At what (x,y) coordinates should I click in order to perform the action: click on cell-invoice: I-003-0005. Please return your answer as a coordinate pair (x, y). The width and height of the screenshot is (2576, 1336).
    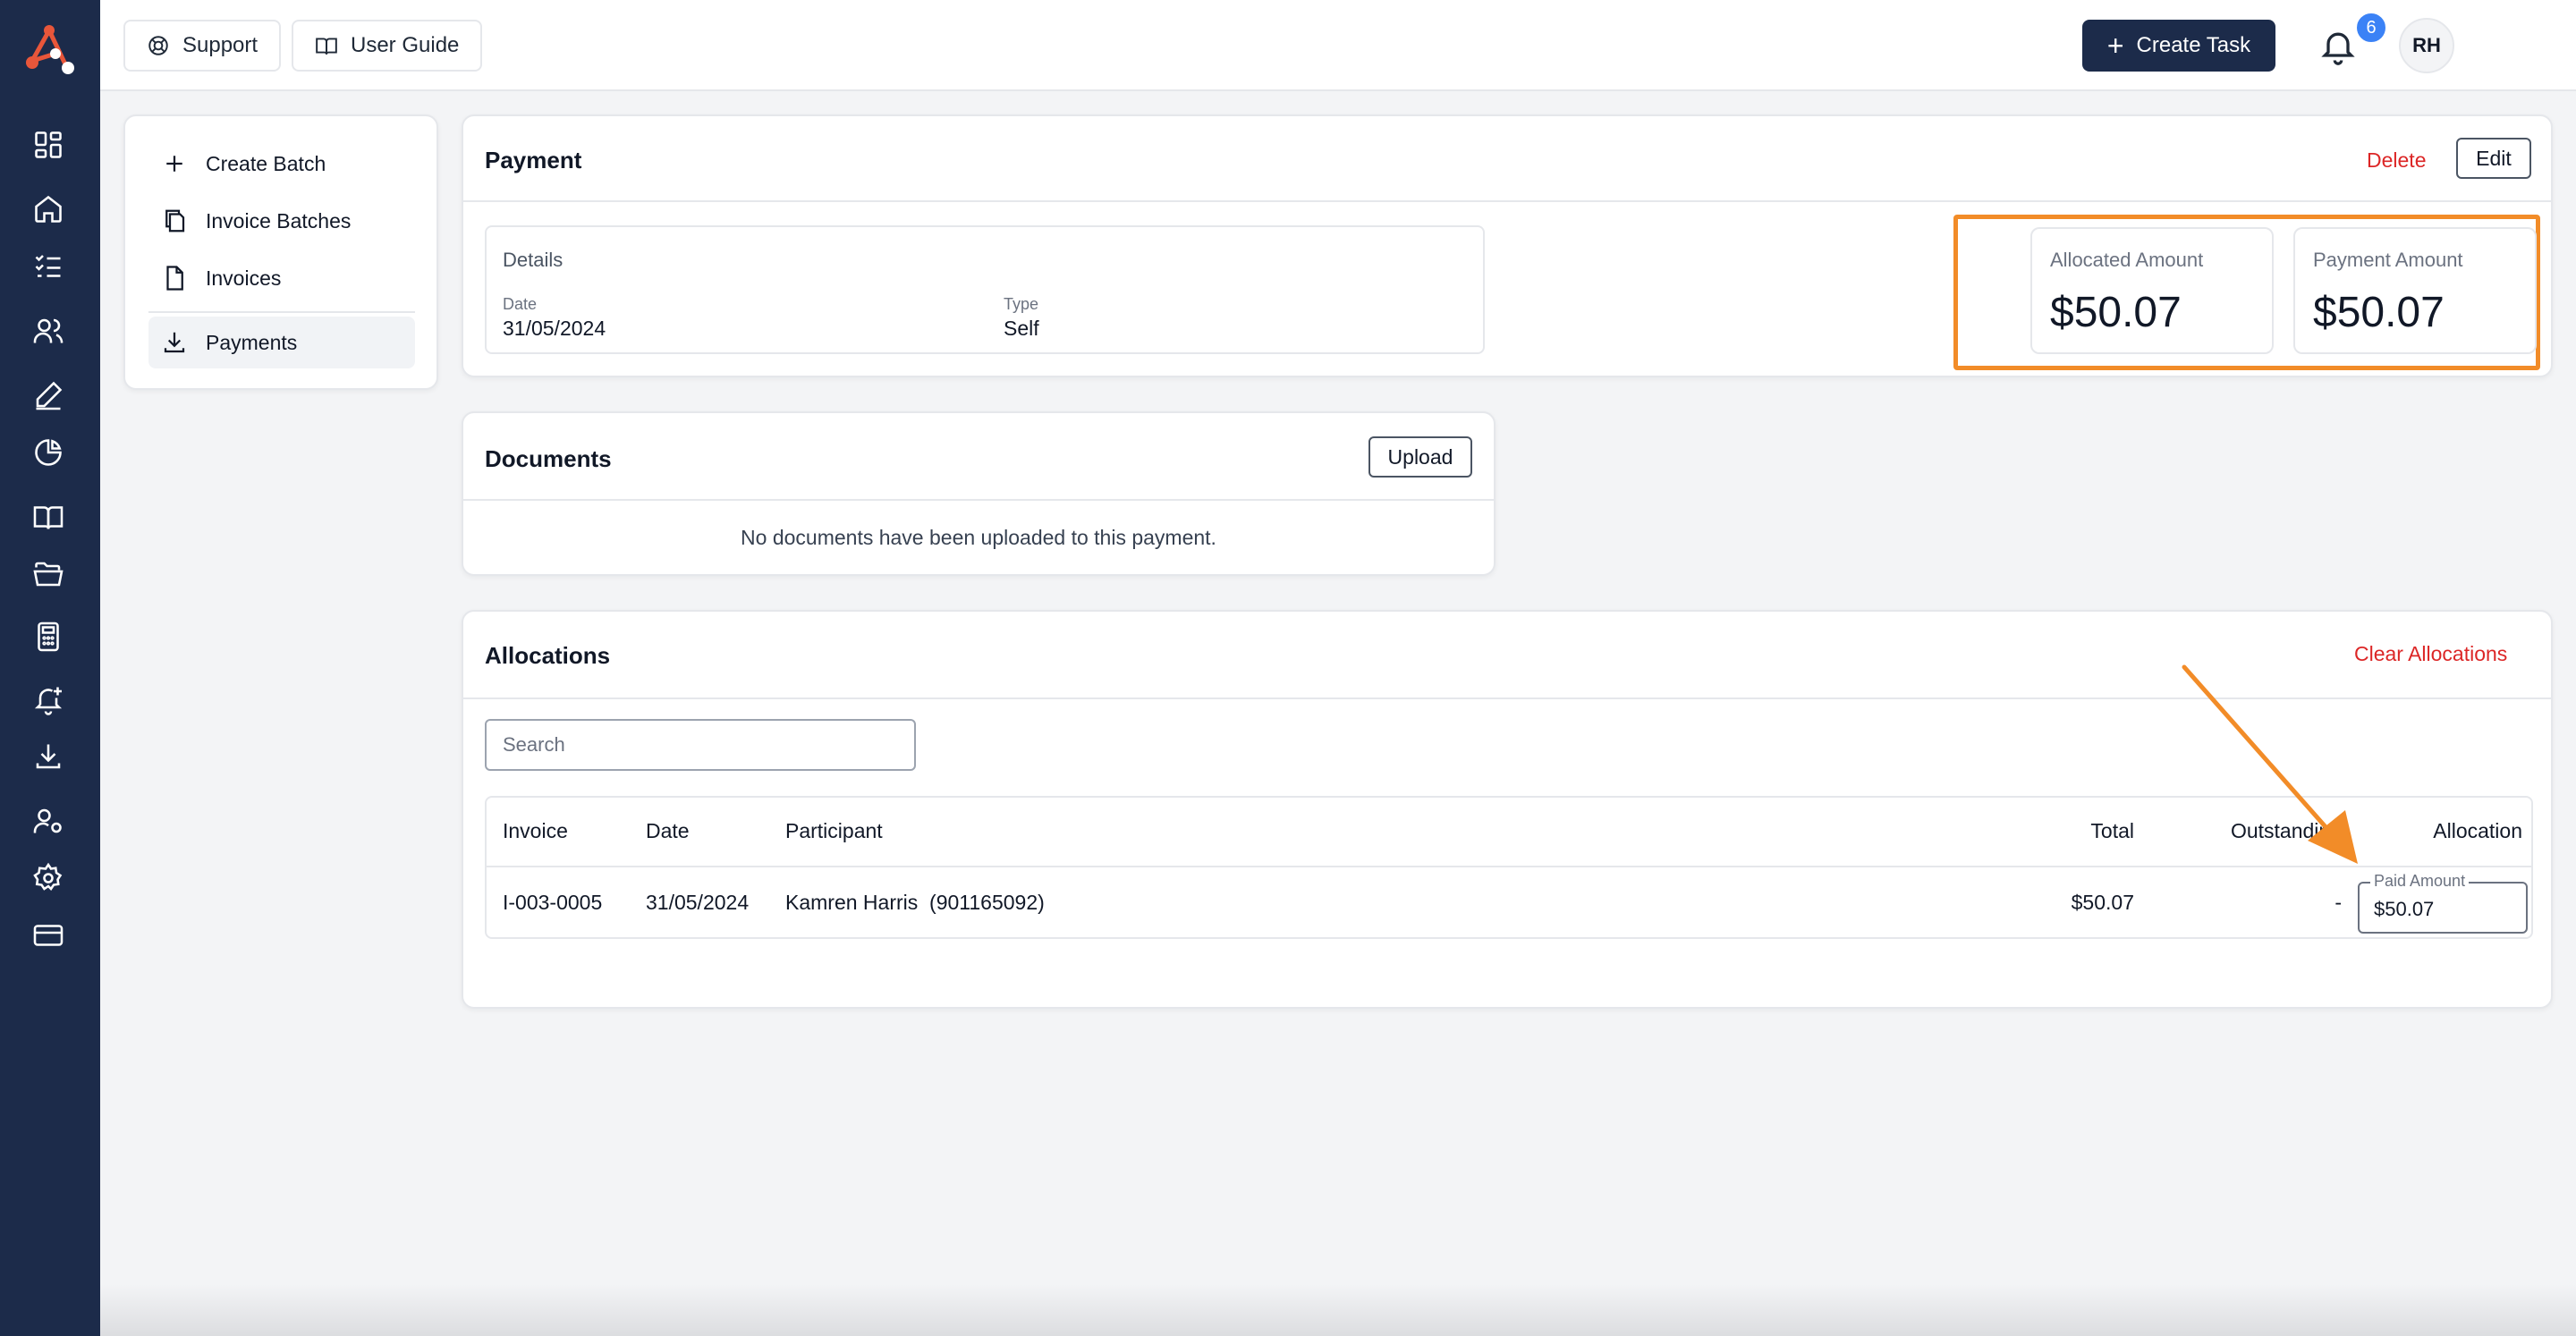
    Looking at the image, I should click on (552, 903).